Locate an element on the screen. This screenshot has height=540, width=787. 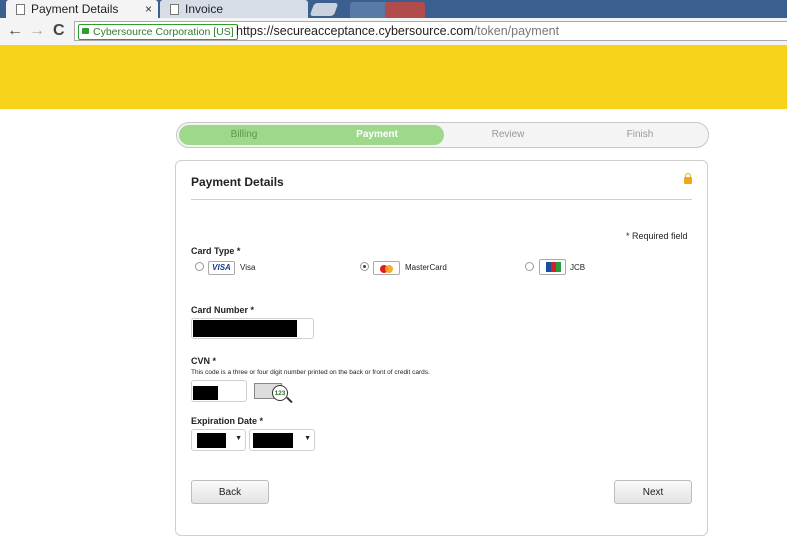
tab-payment-details: Payment Details × is located at coordinates (82, 9).